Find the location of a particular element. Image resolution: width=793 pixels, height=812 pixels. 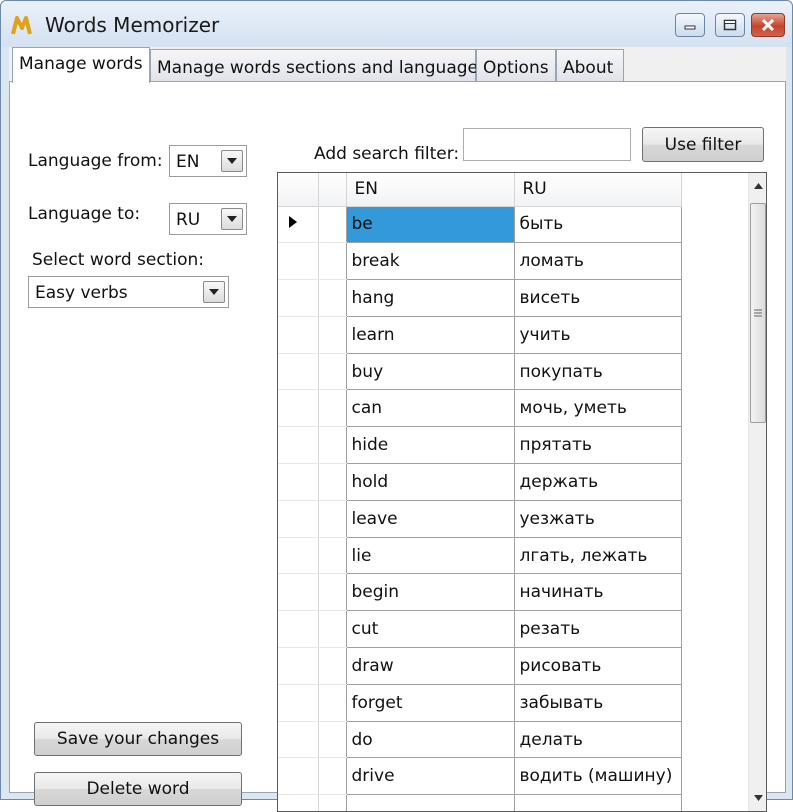

cell-en: can is located at coordinates (430, 408).